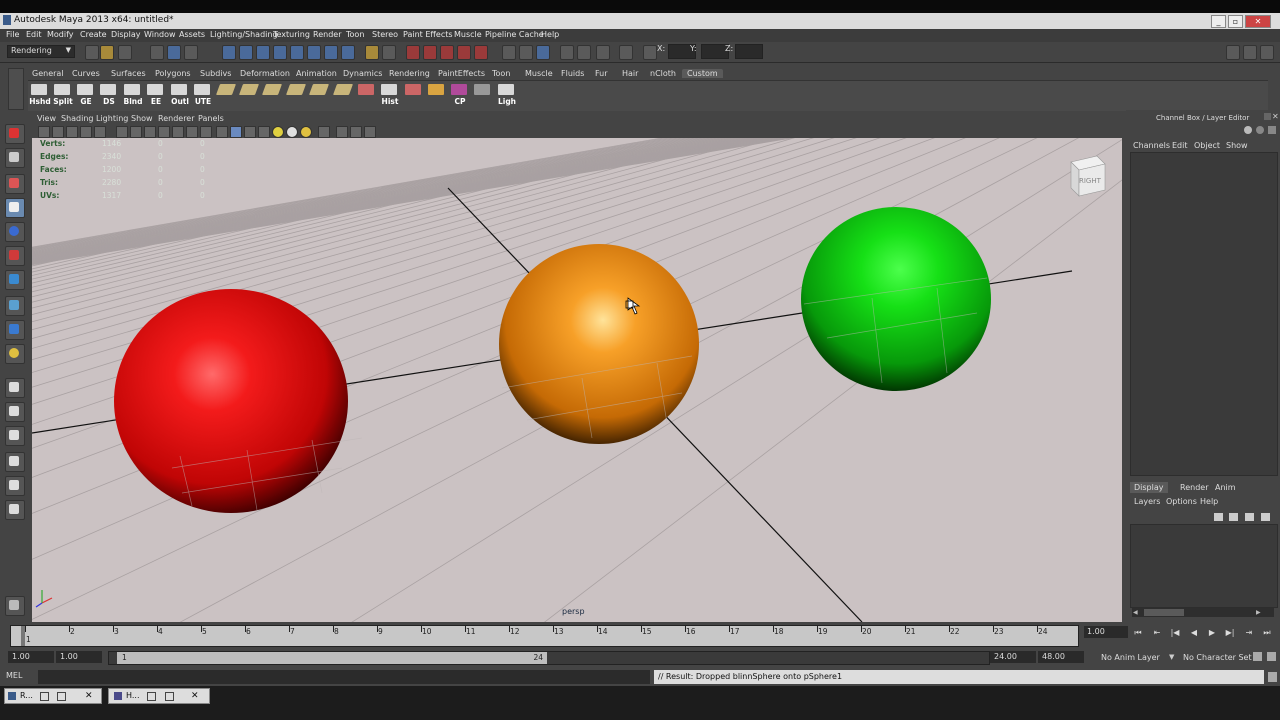 This screenshot has width=1280, height=720. What do you see at coordinates (1249, 517) in the screenshot?
I see `new-layer-icon` at bounding box center [1249, 517].